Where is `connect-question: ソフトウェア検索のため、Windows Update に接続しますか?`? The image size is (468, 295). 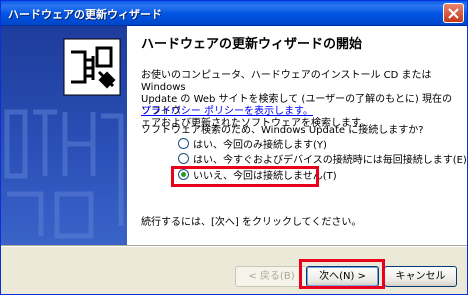 connect-question: ソフトウェア検索のため、Windows Update に接続しますか? is located at coordinates (282, 130).